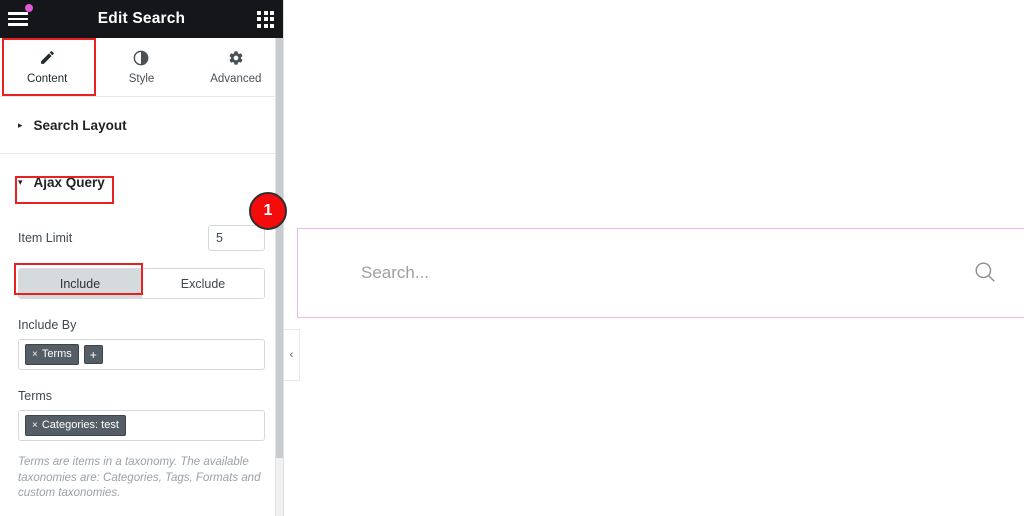  Describe the element at coordinates (56, 354) in the screenshot. I see `token-label: Terms` at that location.